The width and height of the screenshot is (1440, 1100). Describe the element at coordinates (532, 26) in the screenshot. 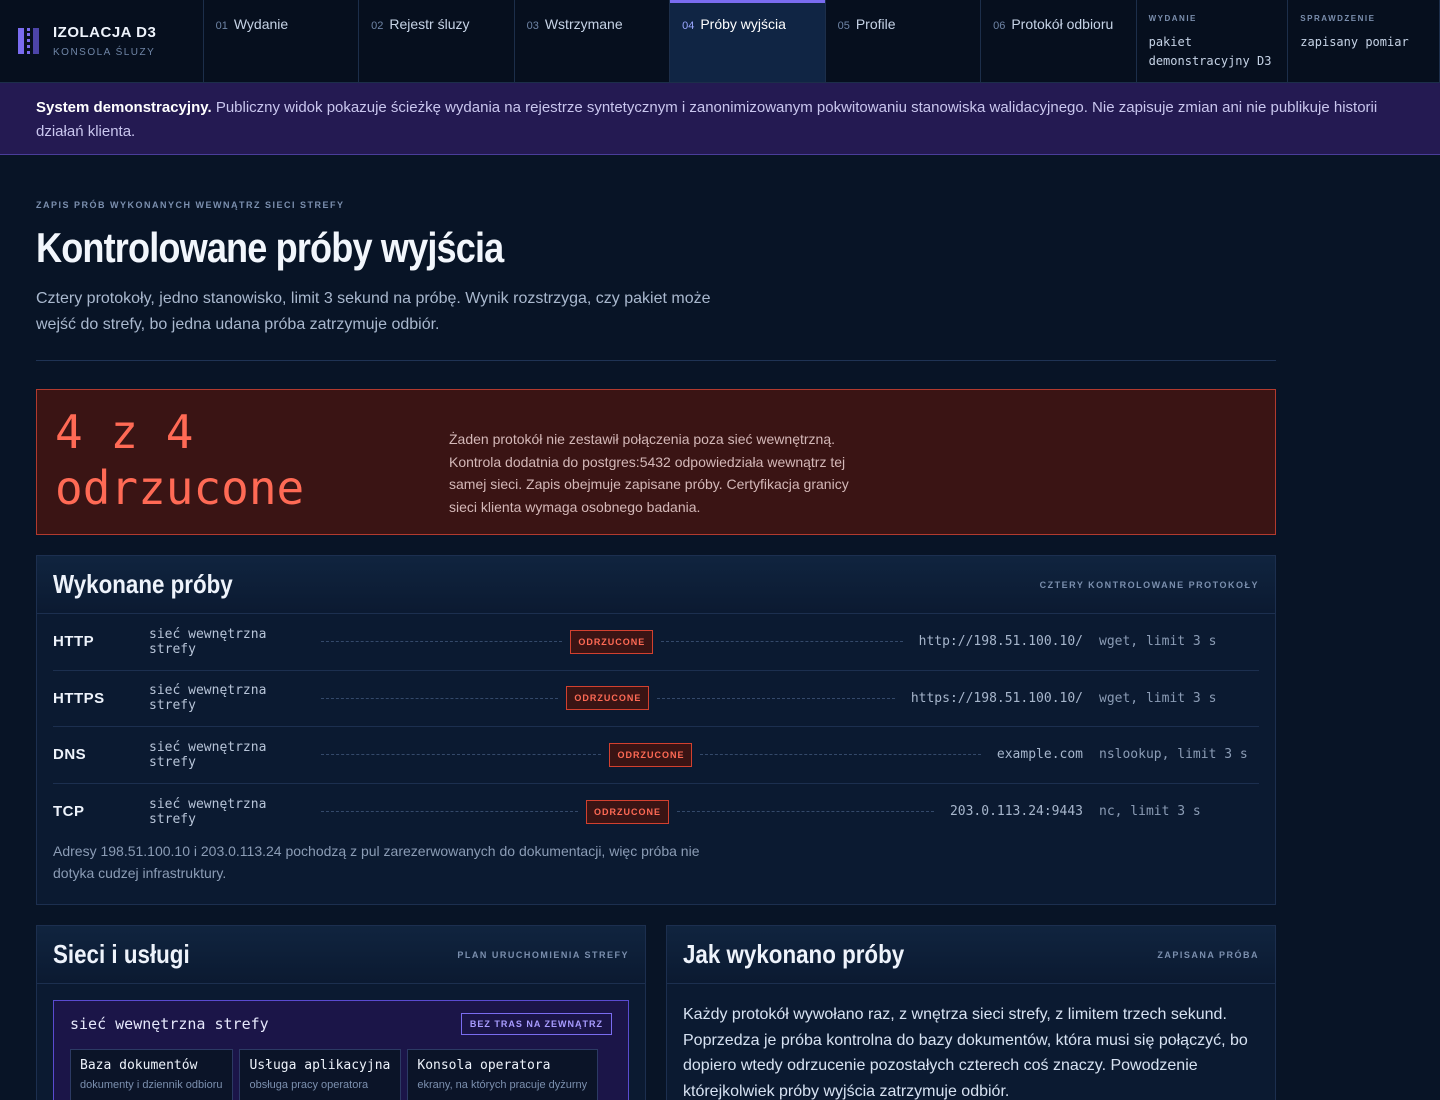

I see `tab-number: 03` at that location.